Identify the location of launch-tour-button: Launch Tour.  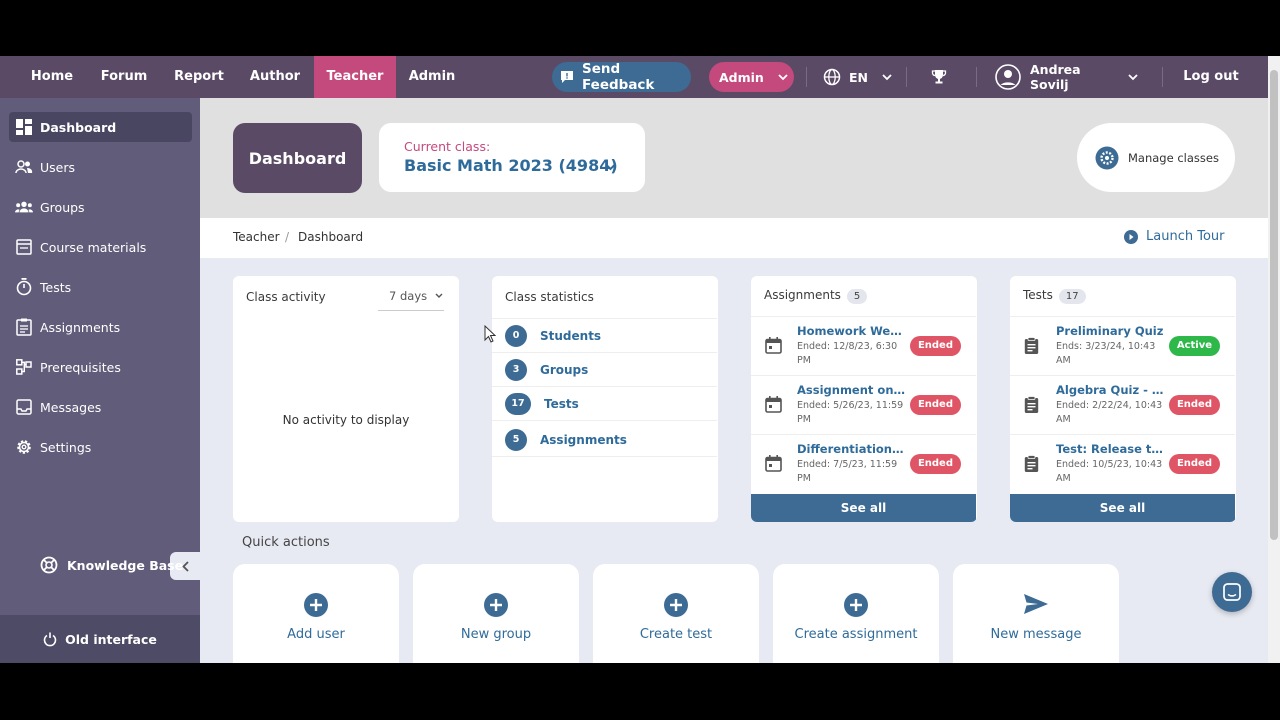
(1174, 236).